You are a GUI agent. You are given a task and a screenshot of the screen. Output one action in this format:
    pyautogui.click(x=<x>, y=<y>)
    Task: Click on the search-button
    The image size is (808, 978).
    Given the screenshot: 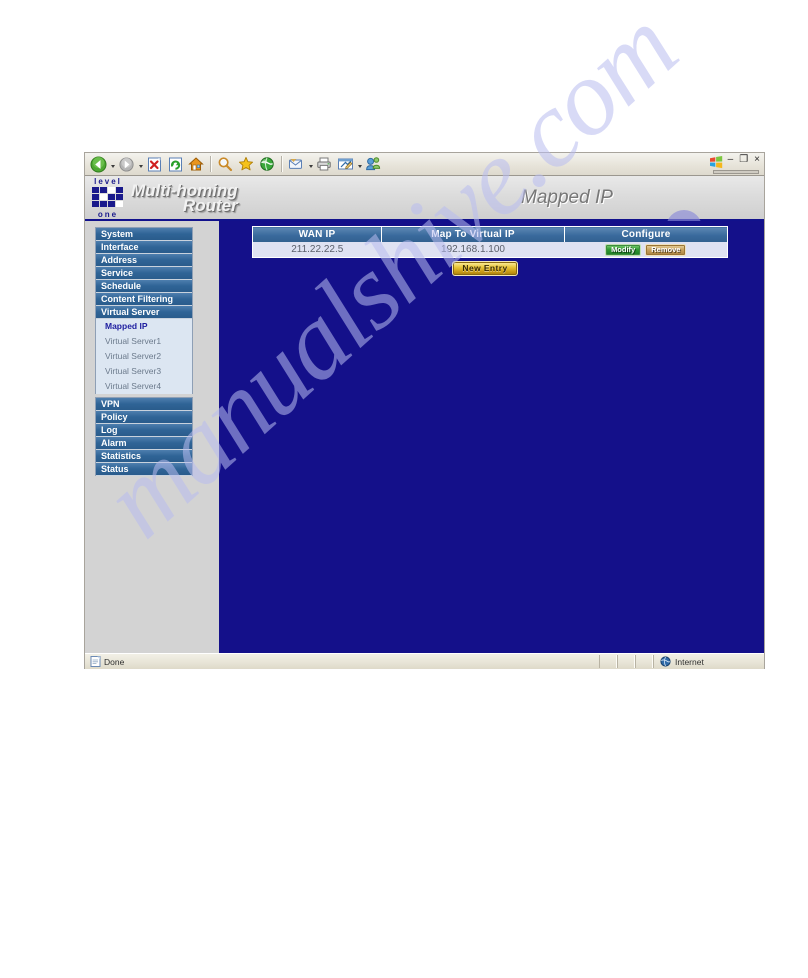 What is the action you would take?
    pyautogui.click(x=225, y=164)
    